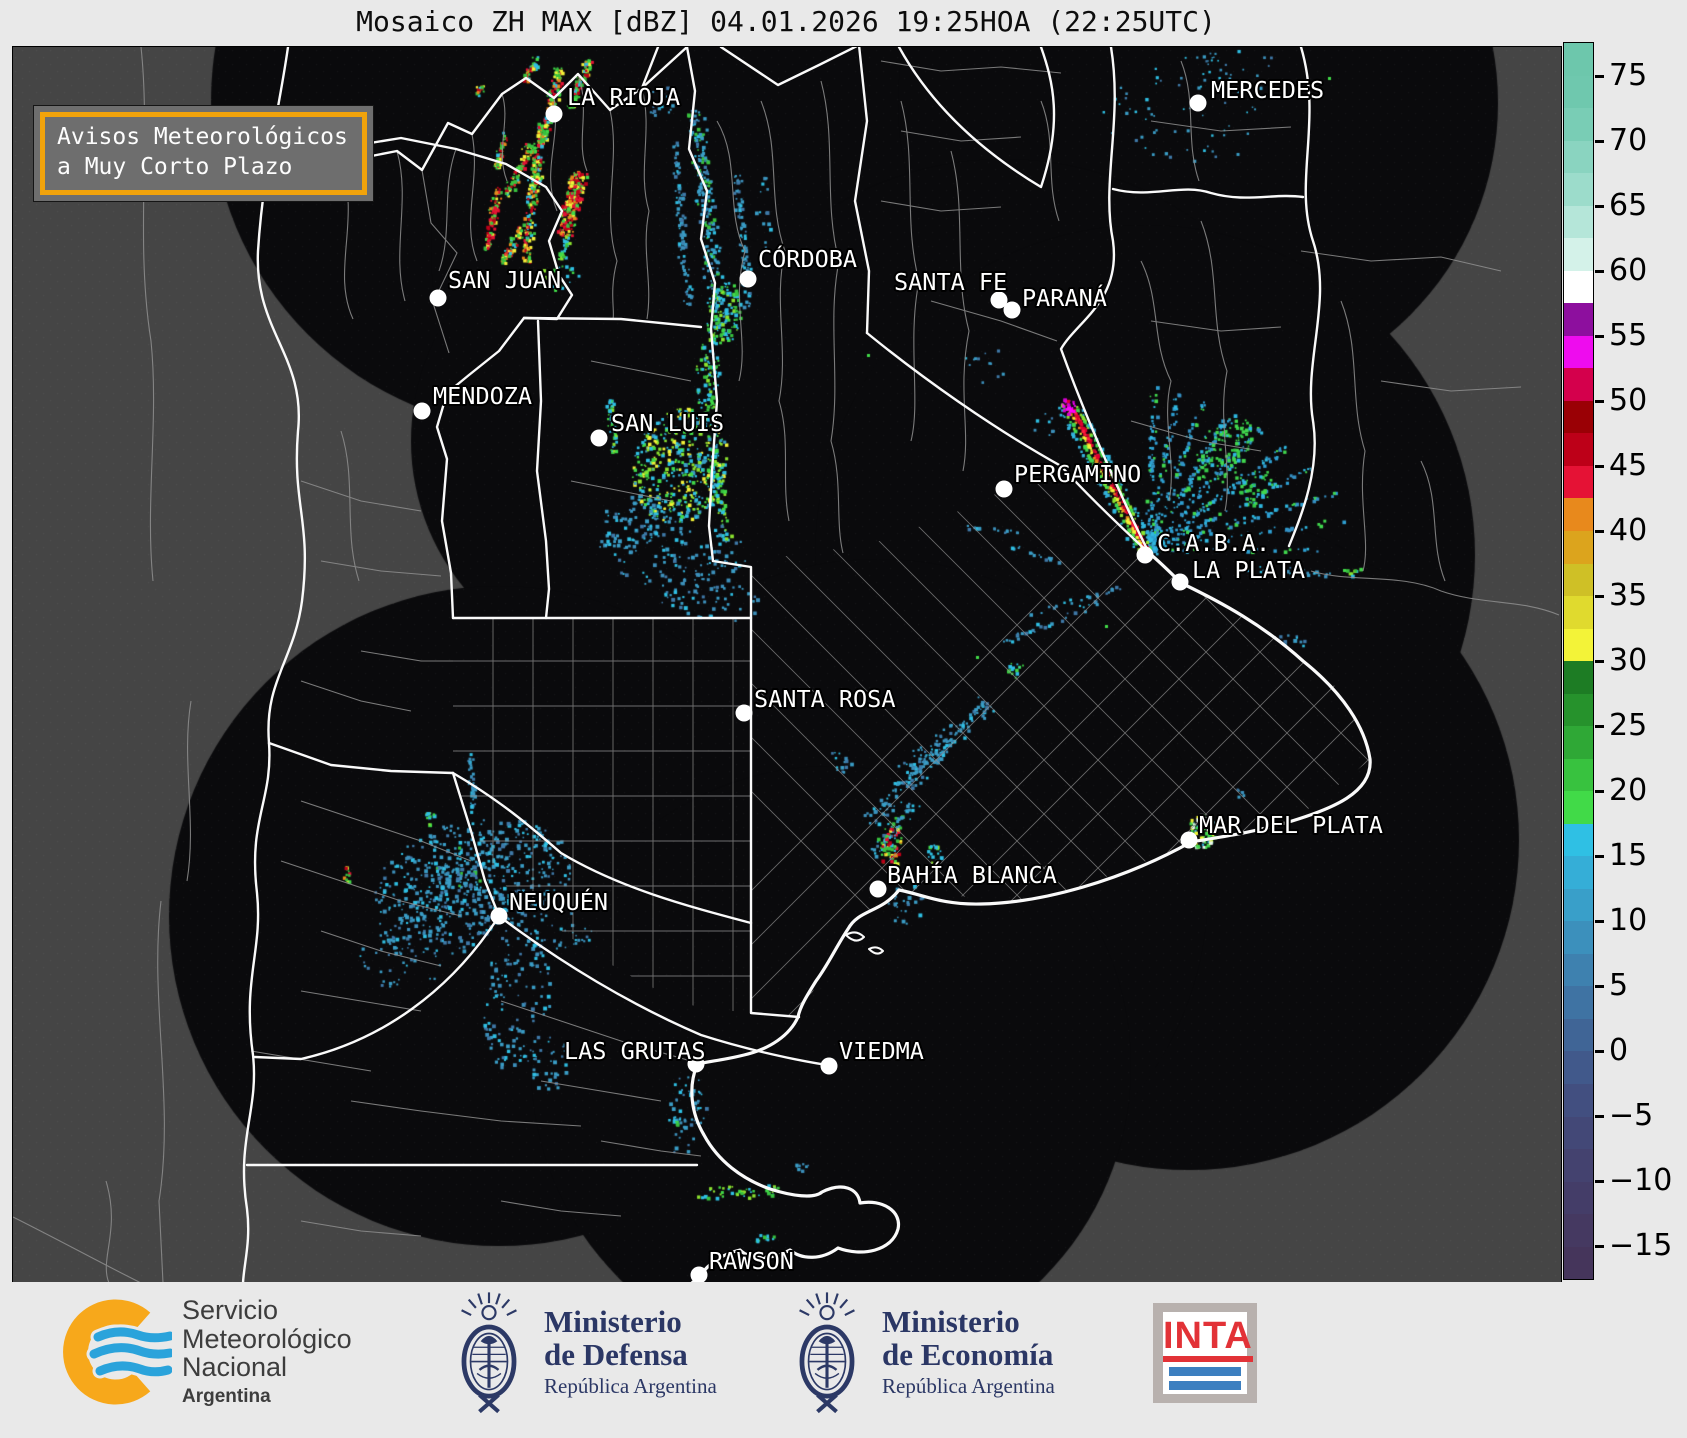 The width and height of the screenshot is (1687, 1438). What do you see at coordinates (1213, 543) in the screenshot?
I see `city-label: C.A.B.A.` at bounding box center [1213, 543].